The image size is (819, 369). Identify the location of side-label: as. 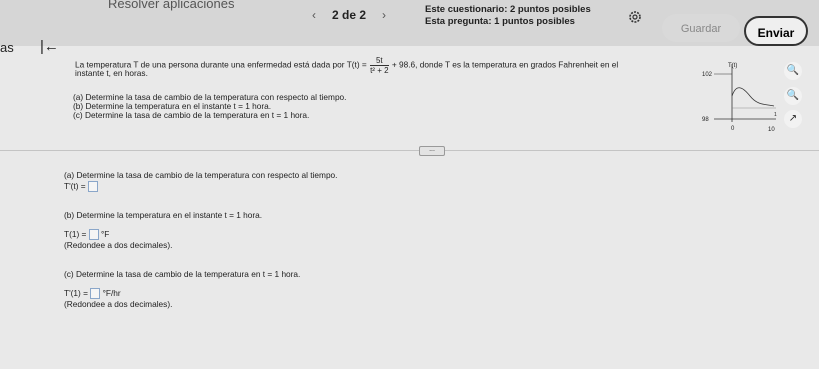
(7, 47).